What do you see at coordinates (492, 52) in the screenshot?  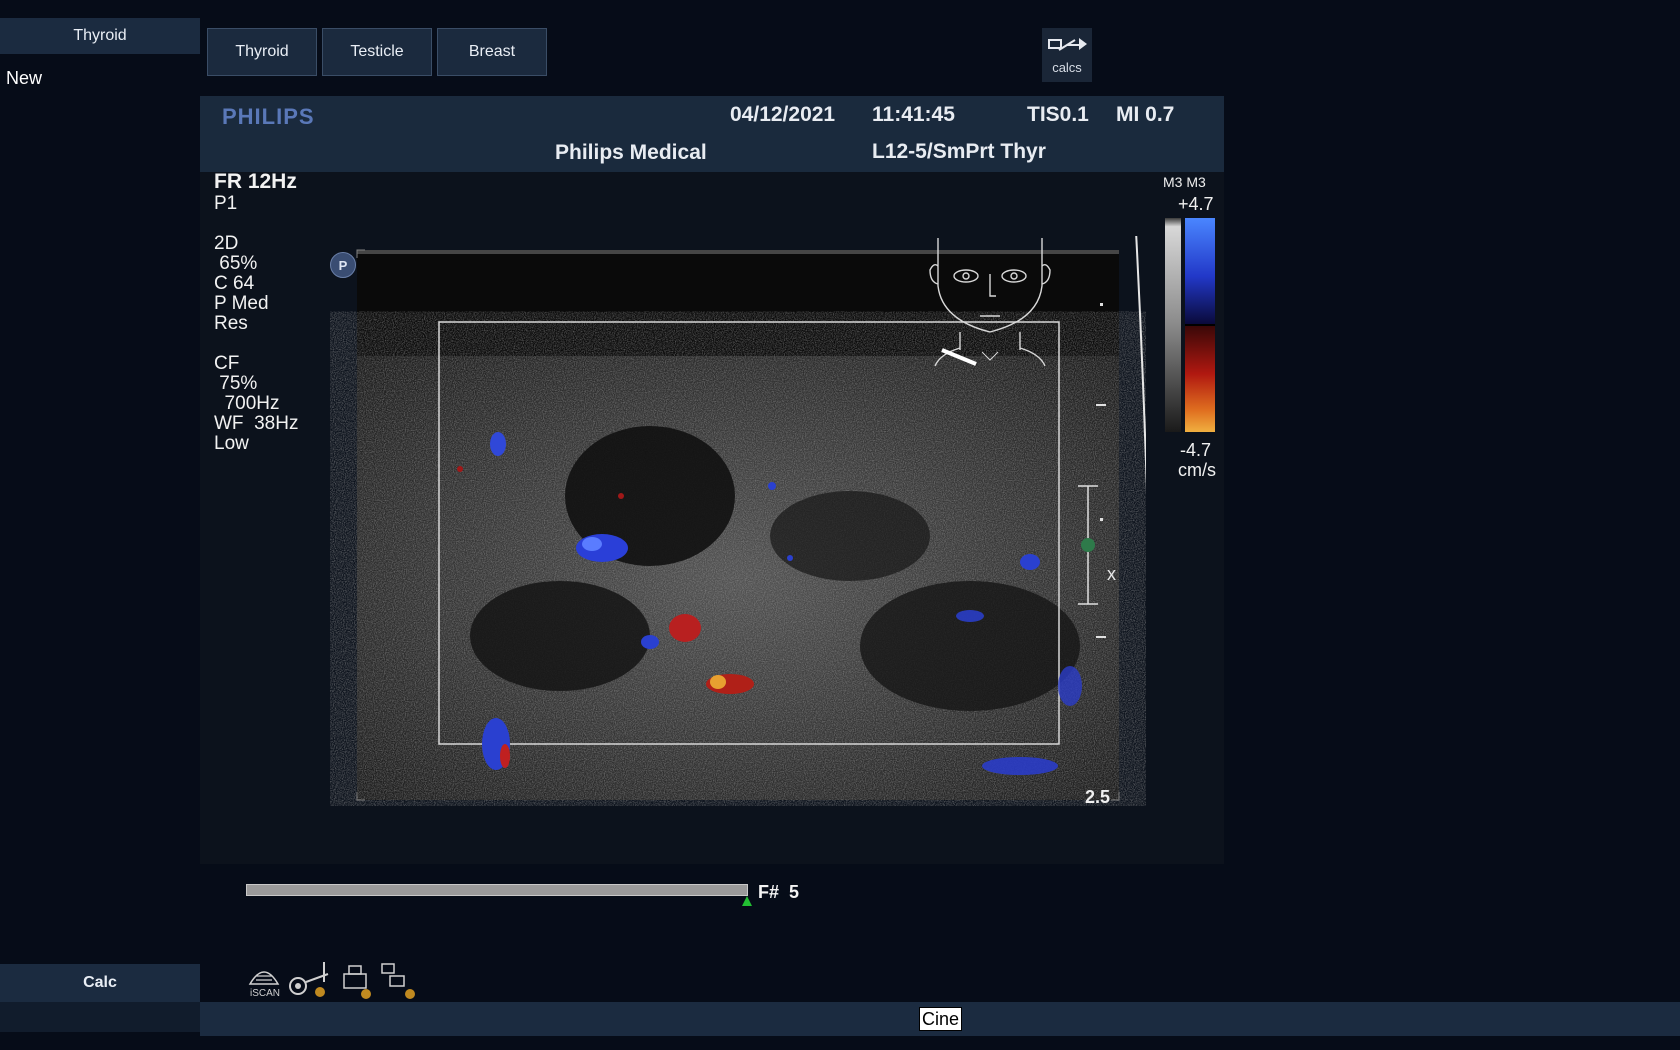 I see `tab-breast: Breast` at bounding box center [492, 52].